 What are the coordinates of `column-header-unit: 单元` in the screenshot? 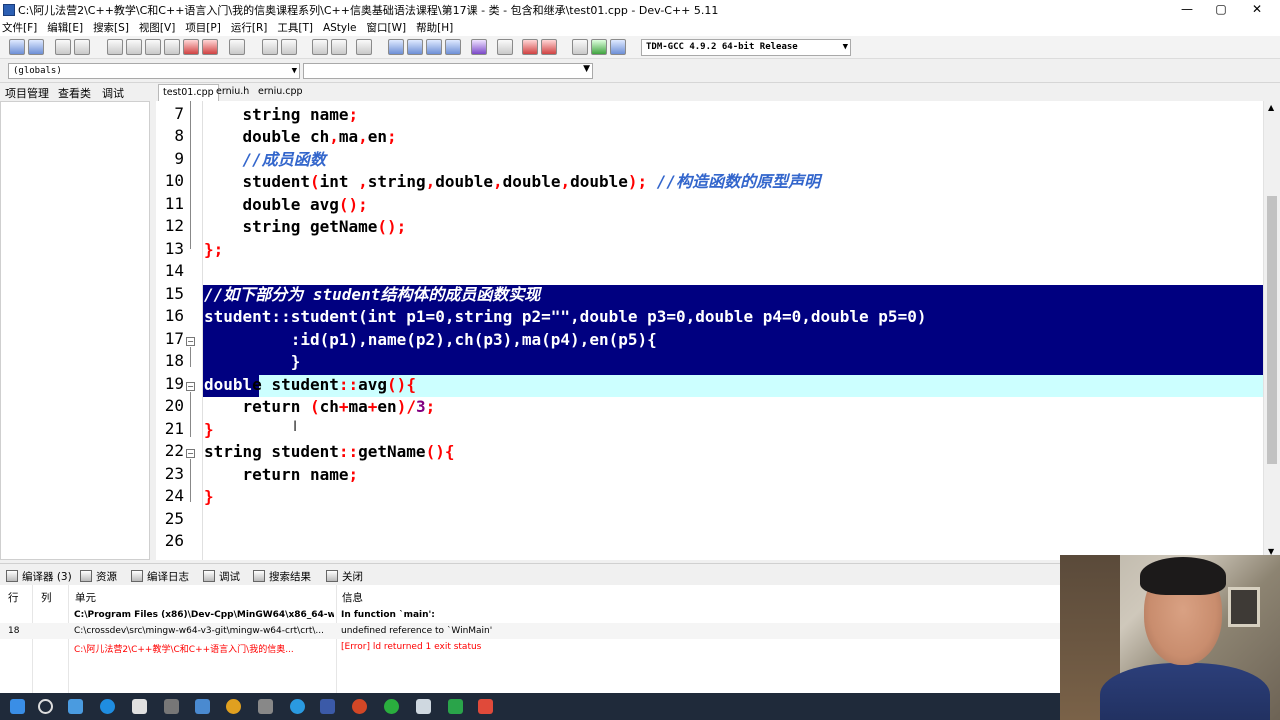 It's located at (85, 597).